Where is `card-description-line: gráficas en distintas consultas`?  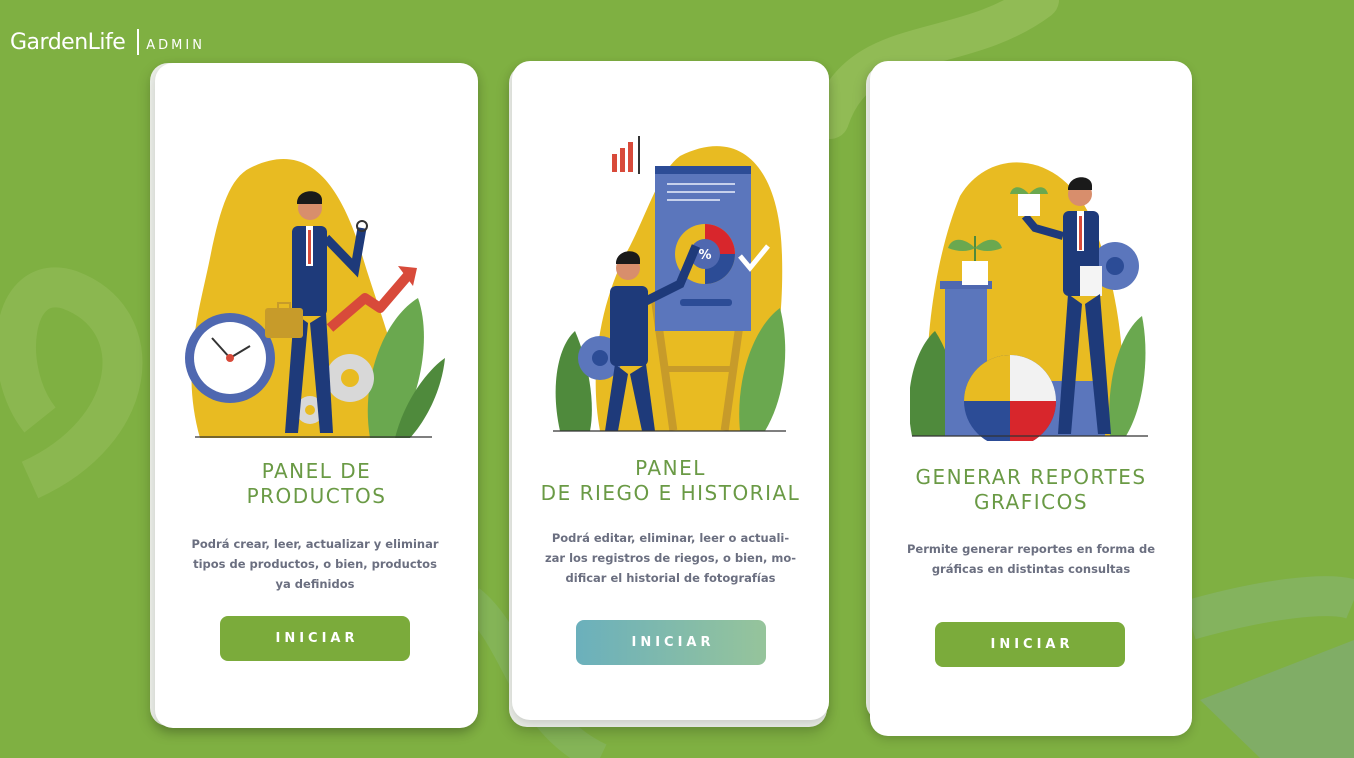 card-description-line: gráficas en distintas consultas is located at coordinates (1031, 569).